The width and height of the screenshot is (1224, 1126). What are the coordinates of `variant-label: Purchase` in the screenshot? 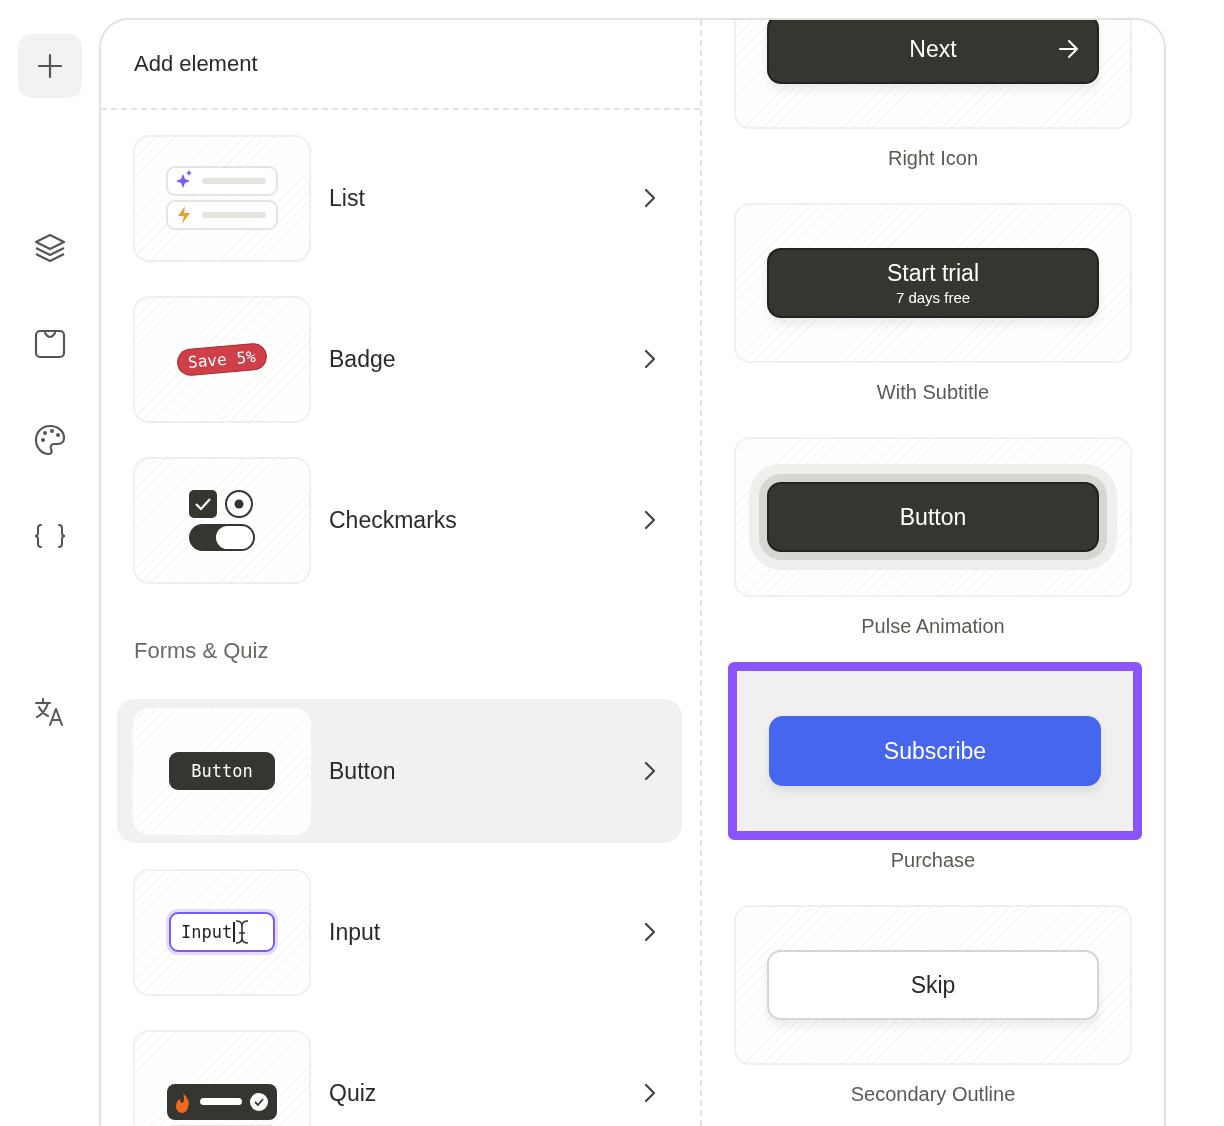 It's located at (933, 860).